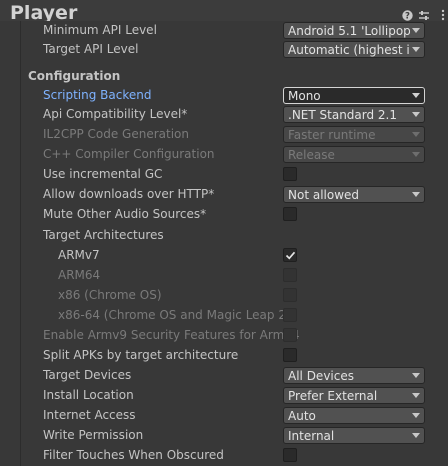 The height and width of the screenshot is (466, 448). Describe the element at coordinates (224, 215) in the screenshot. I see `row-mute-other-audio-sources: Mute Other Audio Sources*` at that location.